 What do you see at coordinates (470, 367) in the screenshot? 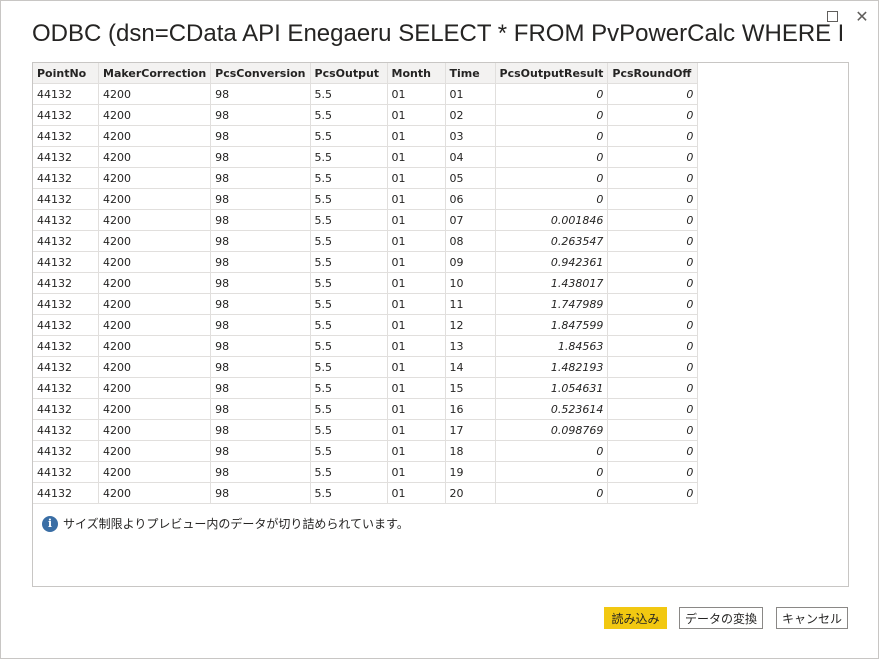
I see `table-cell: 14` at bounding box center [470, 367].